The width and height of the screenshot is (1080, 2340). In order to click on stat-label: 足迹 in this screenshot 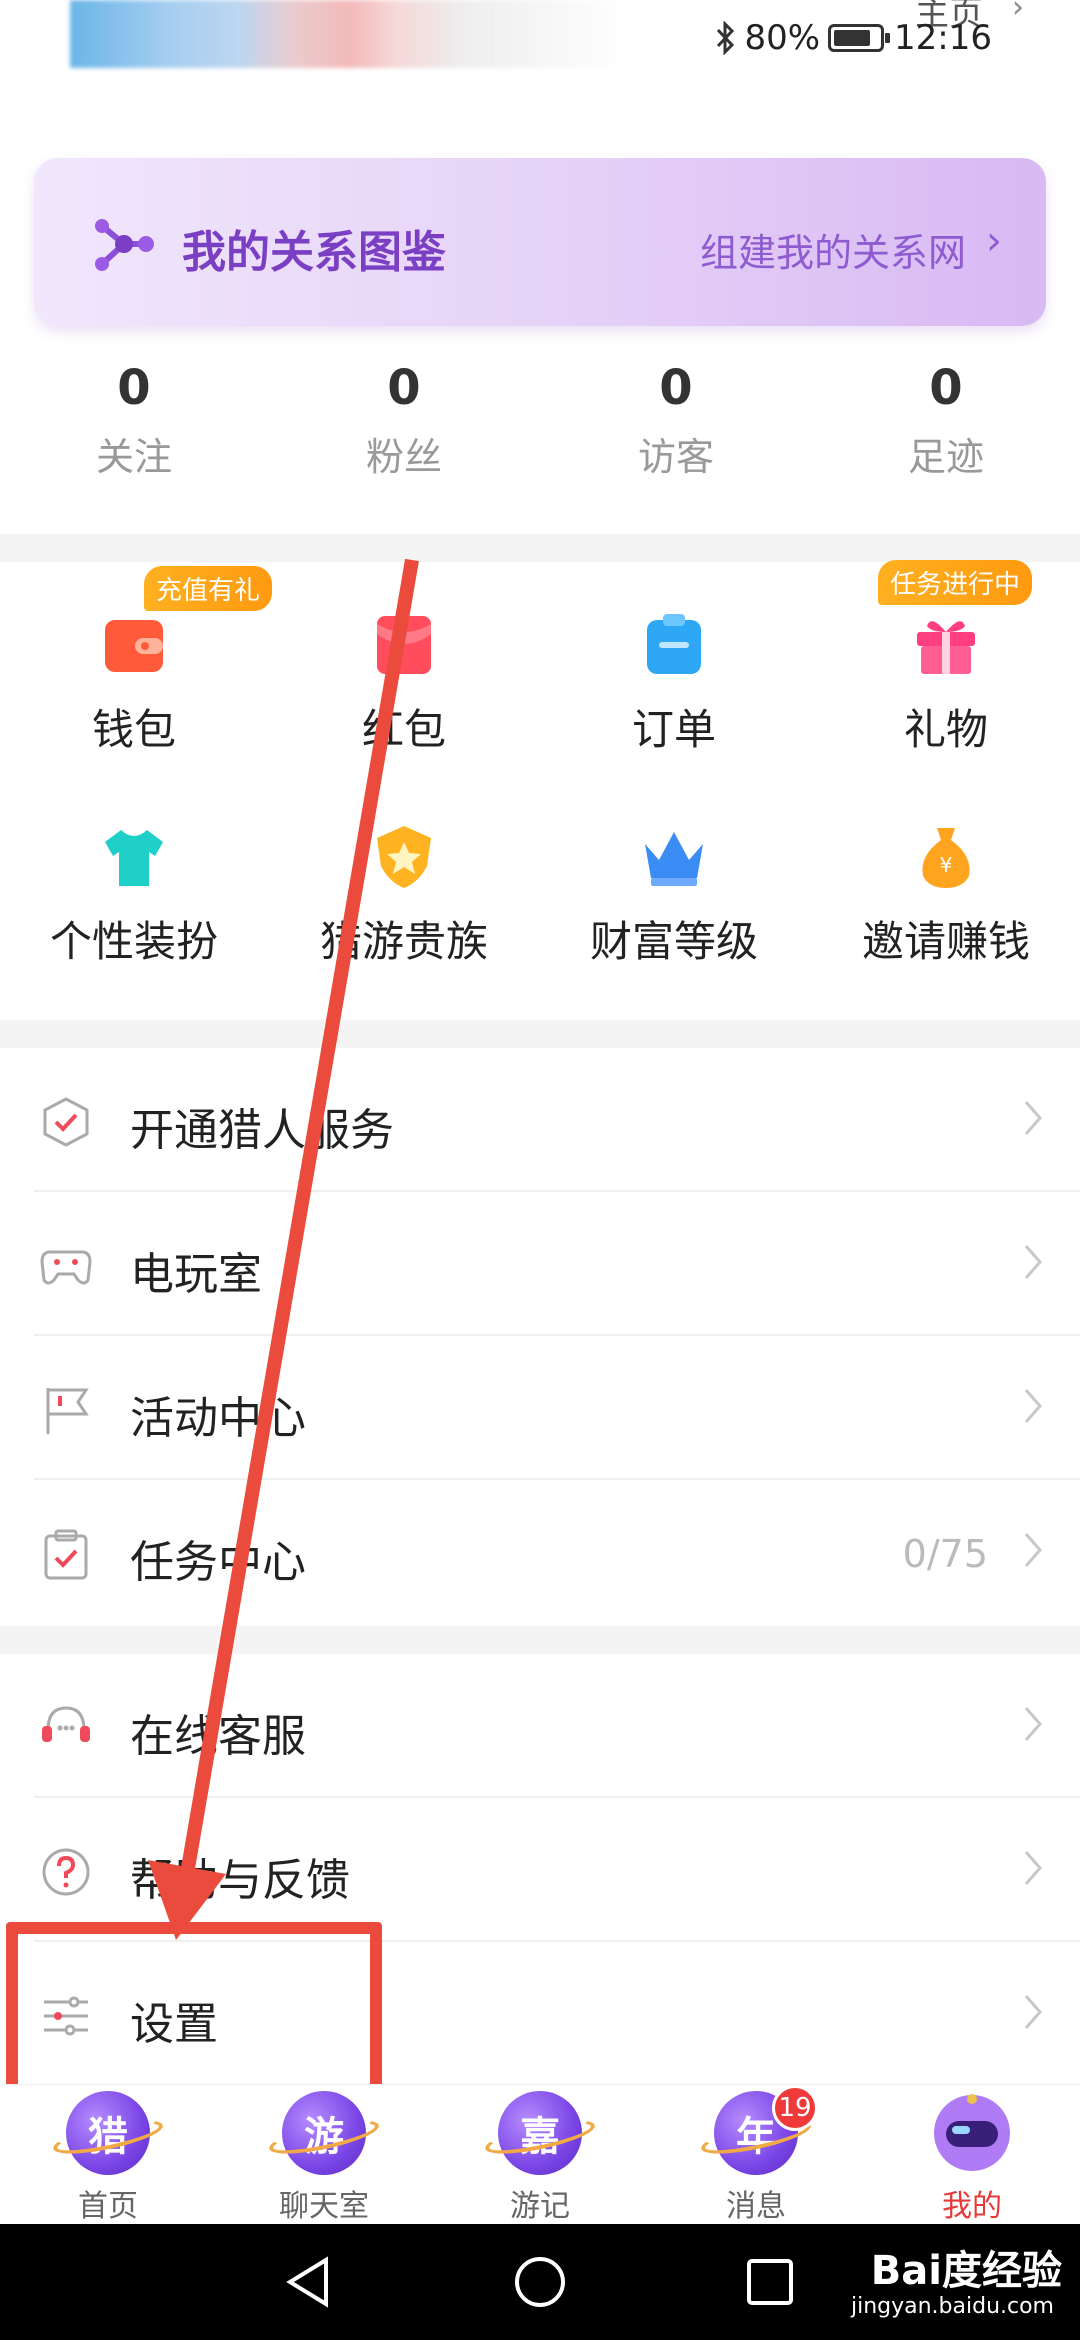, I will do `click(945, 457)`.